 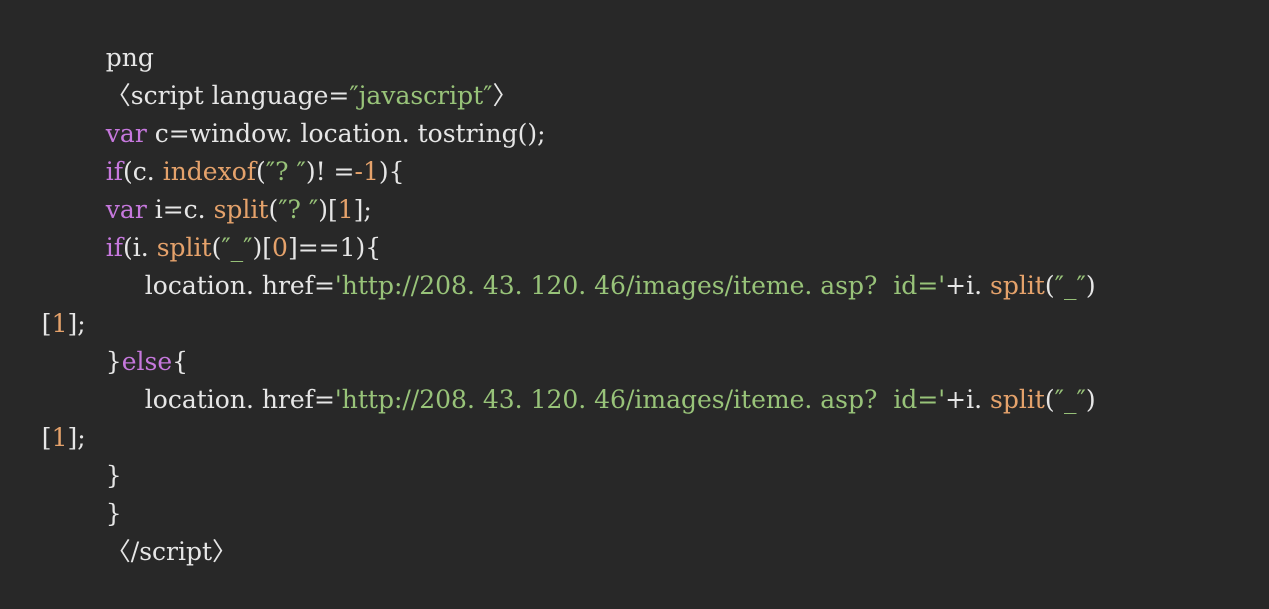 What do you see at coordinates (227, 95) in the screenshot?
I see `token: 〈script language=` at bounding box center [227, 95].